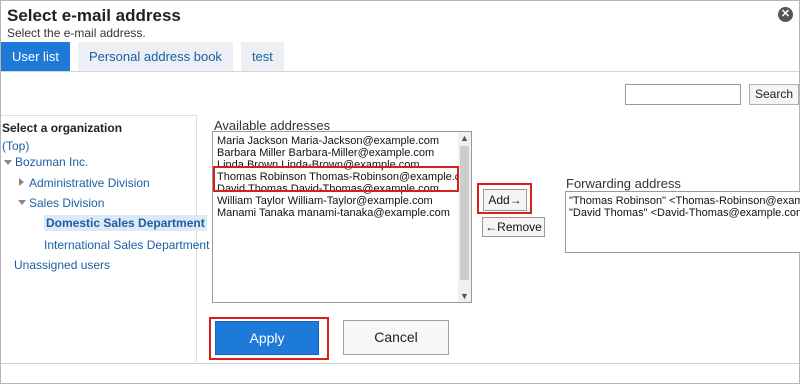 Image resolution: width=800 pixels, height=384 pixels. I want to click on expand-arrow-icon, so click(21, 182).